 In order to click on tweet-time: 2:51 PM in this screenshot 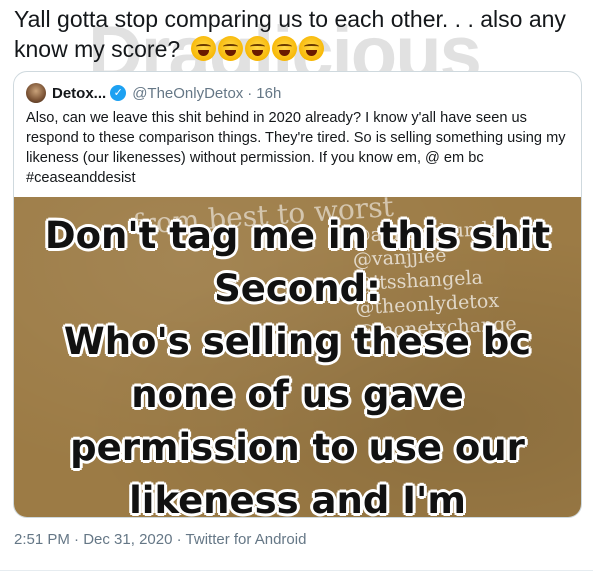, I will do `click(42, 539)`.